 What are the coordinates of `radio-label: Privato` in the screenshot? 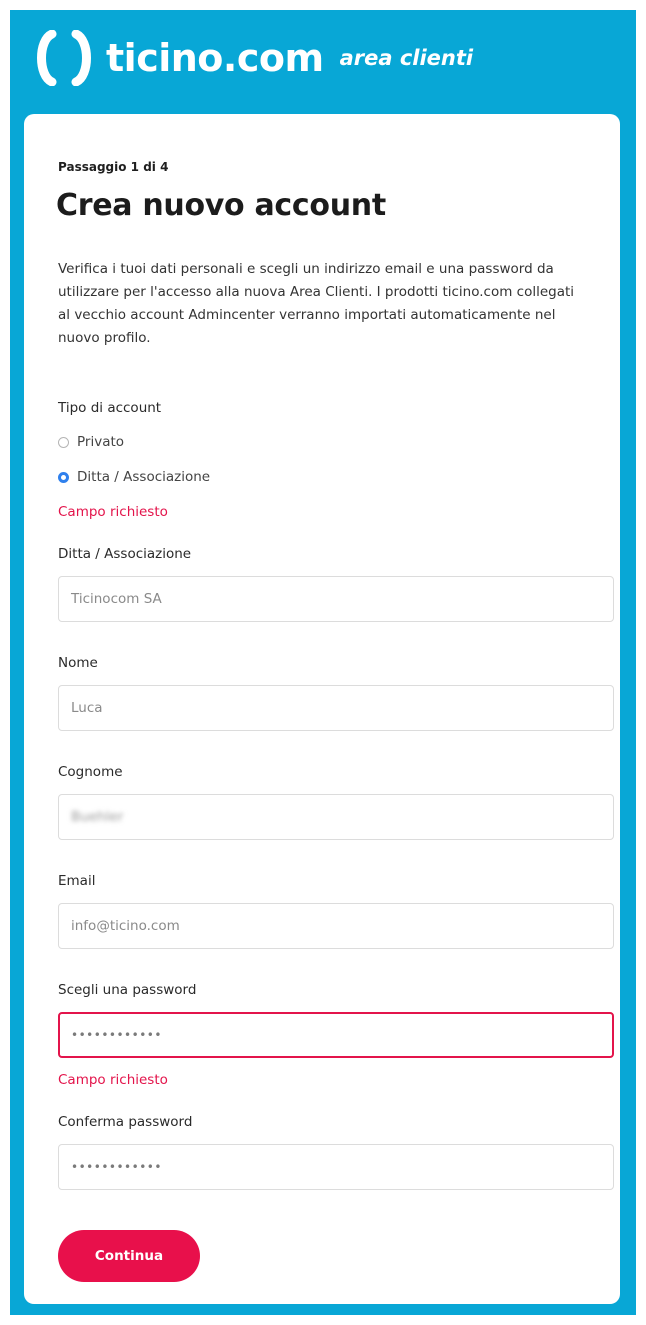 It's located at (101, 442).